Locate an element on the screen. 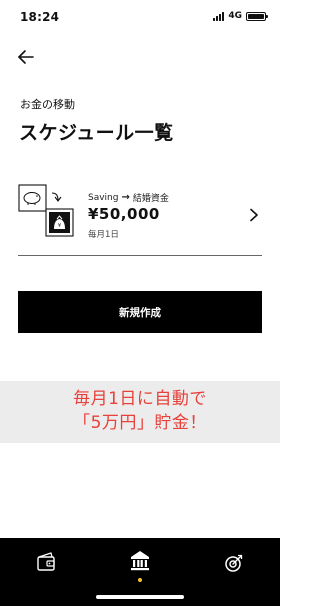 The width and height of the screenshot is (320, 606). nav-item-bank is located at coordinates (140, 568).